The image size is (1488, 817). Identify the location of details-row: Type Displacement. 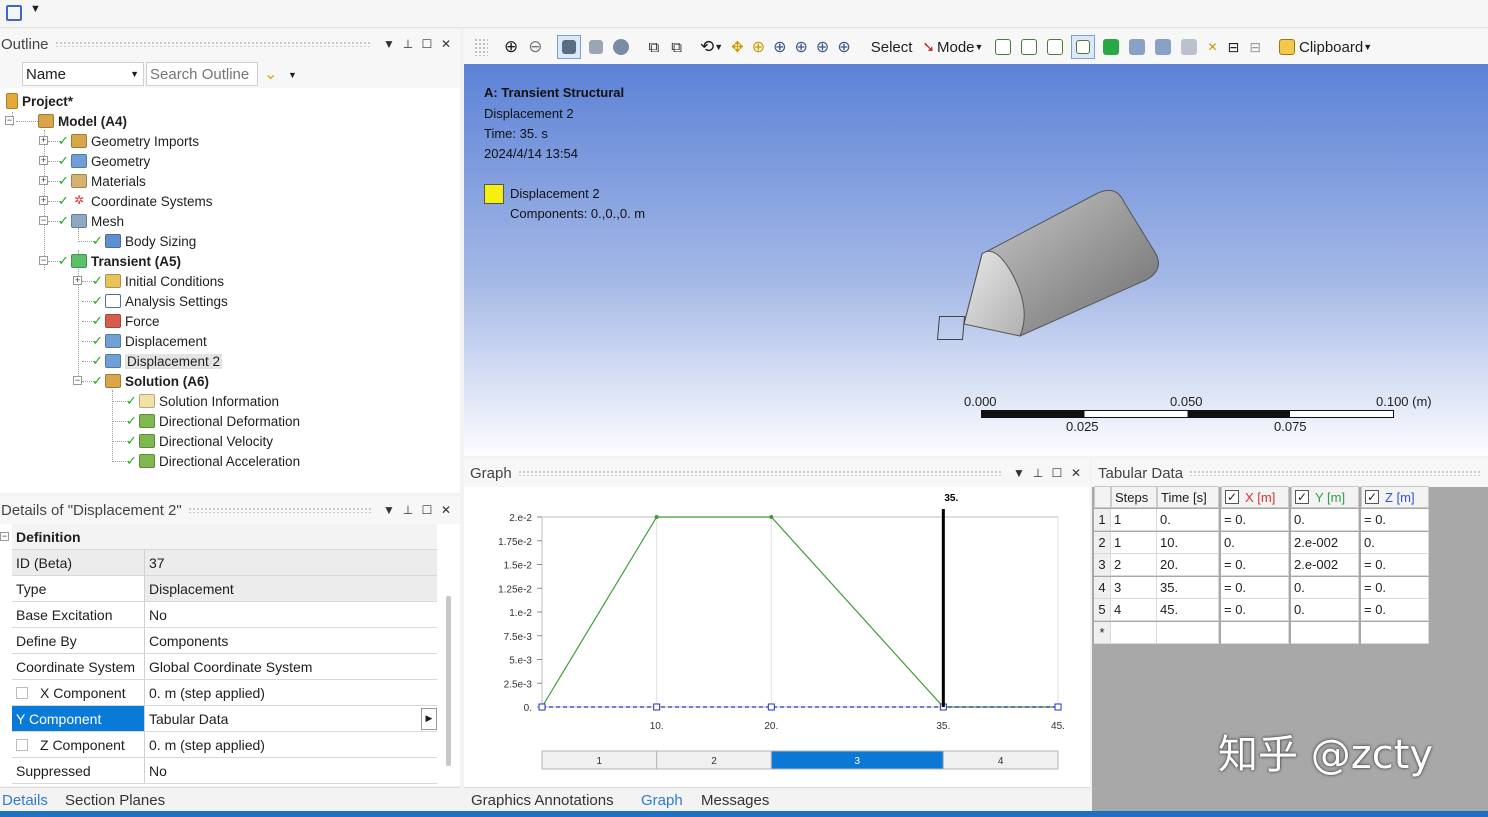
(224, 589).